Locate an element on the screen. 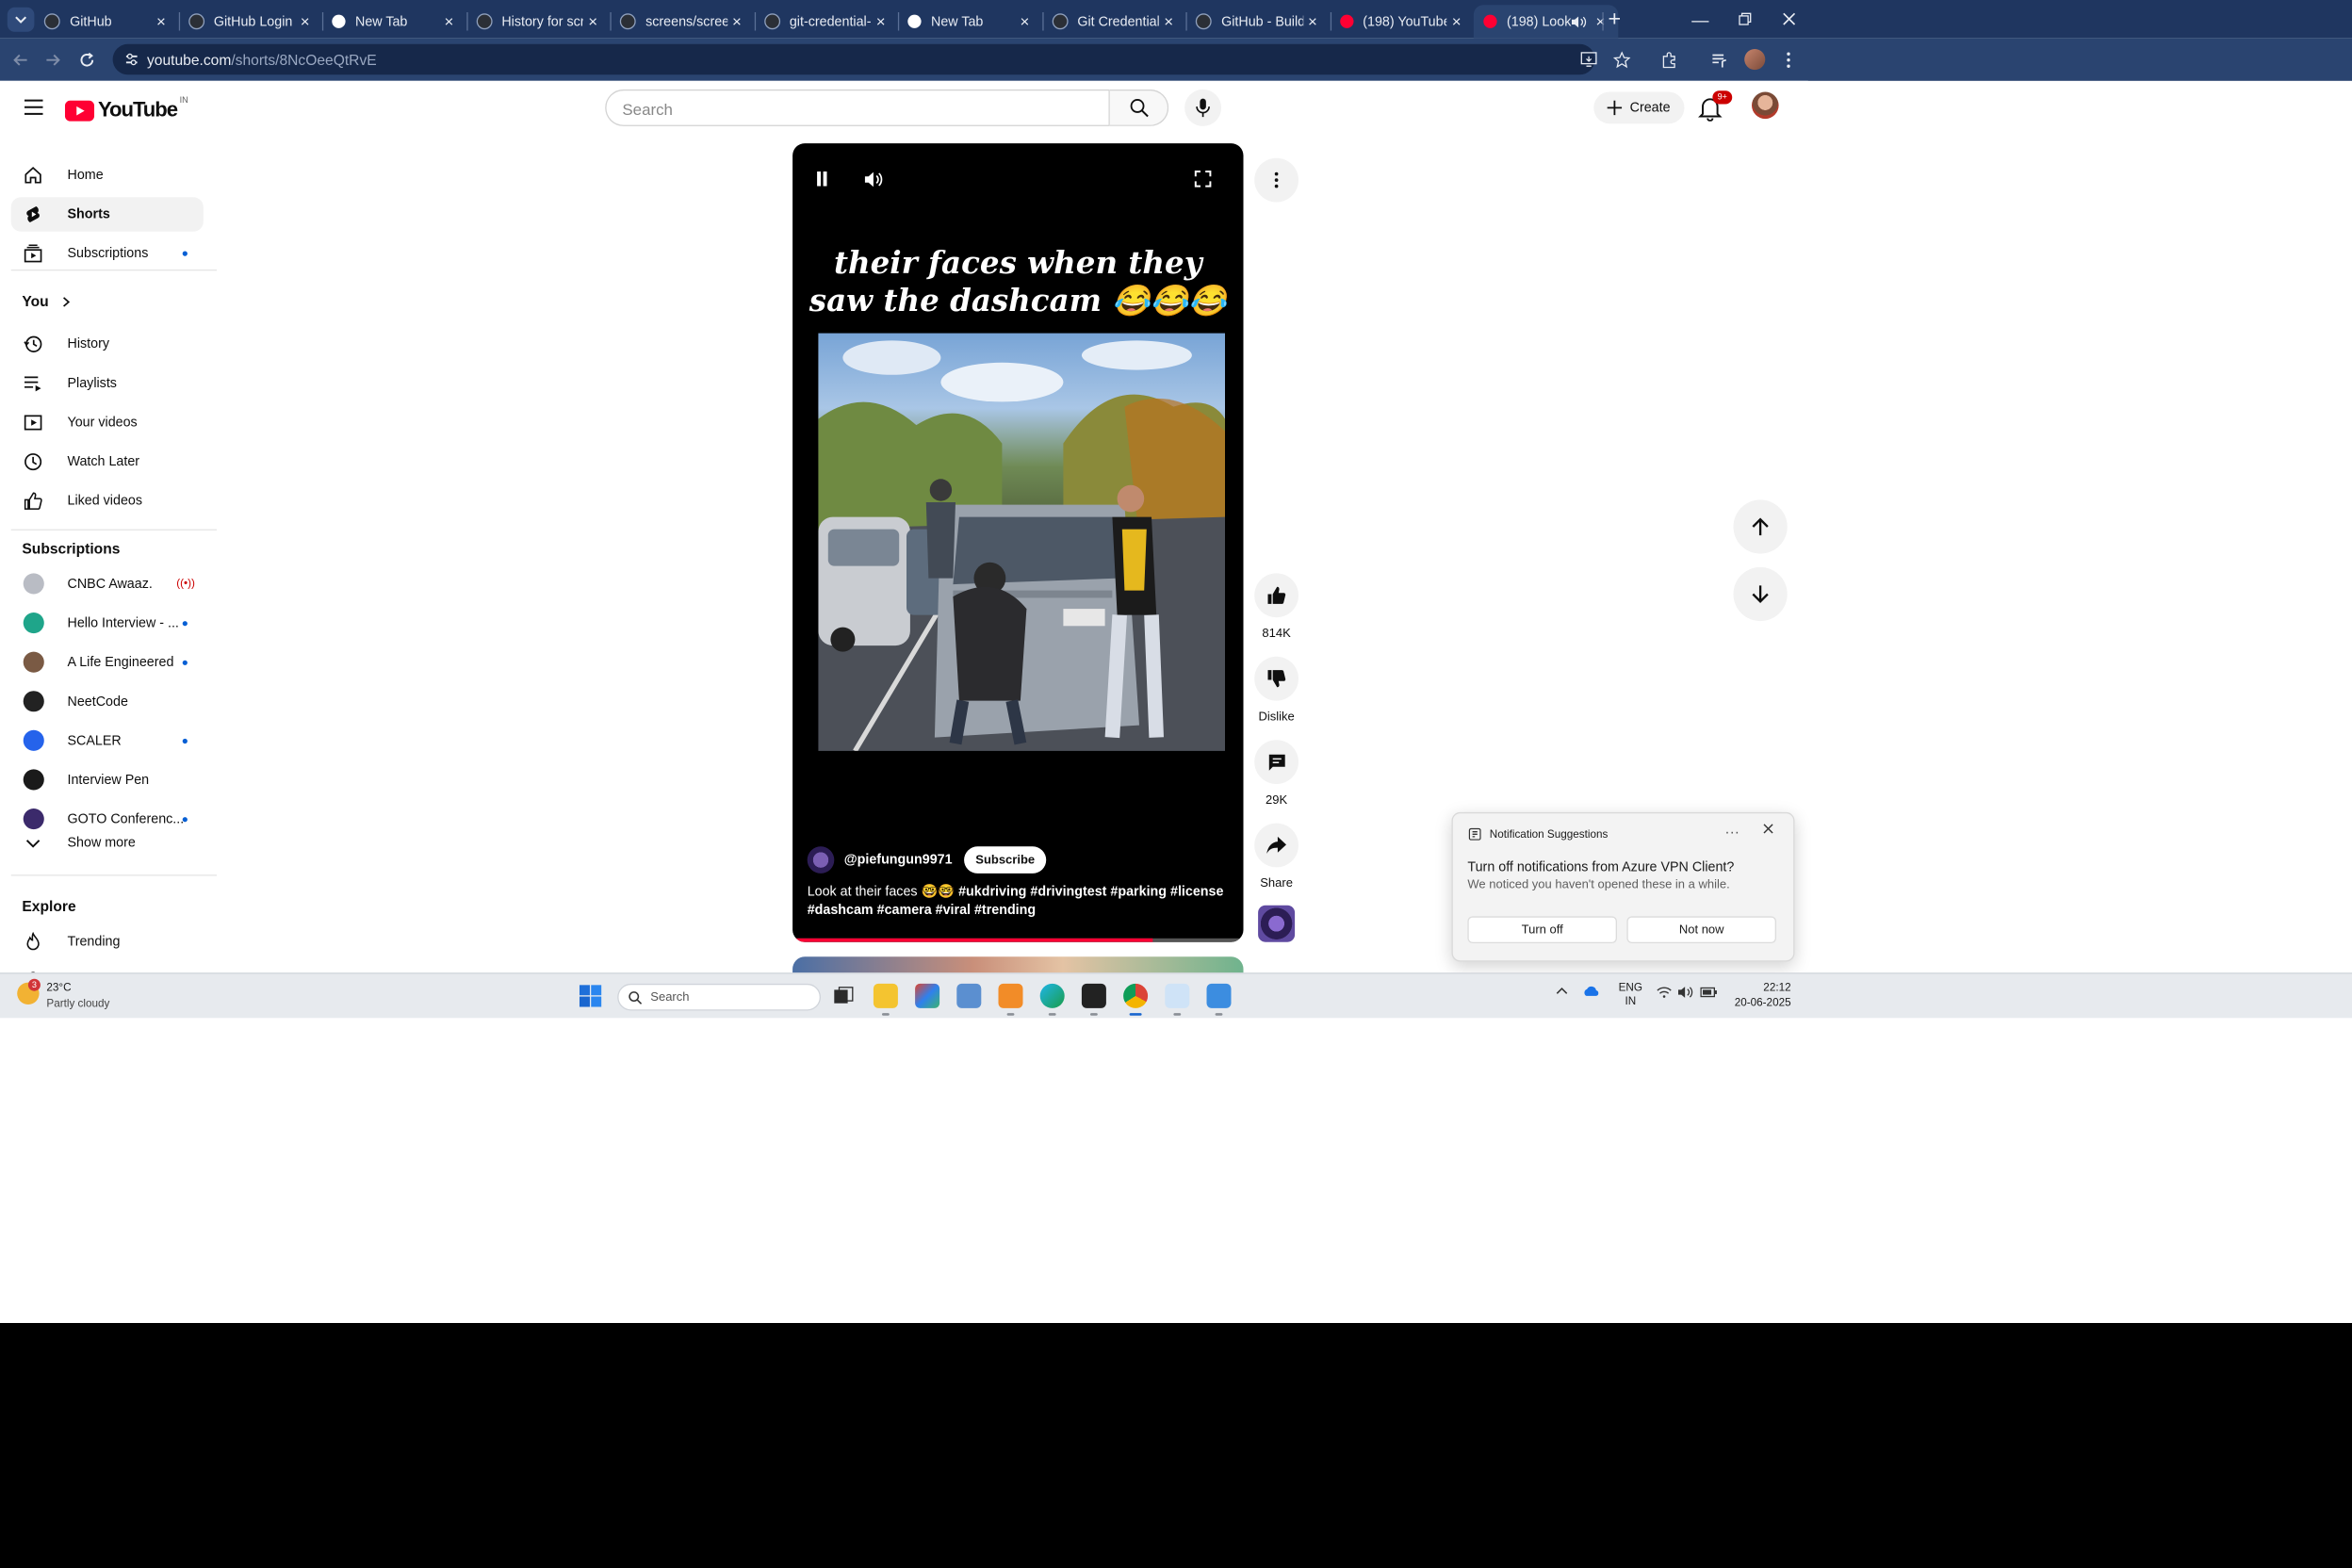 The image size is (2352, 1568). store-icon is located at coordinates (969, 996).